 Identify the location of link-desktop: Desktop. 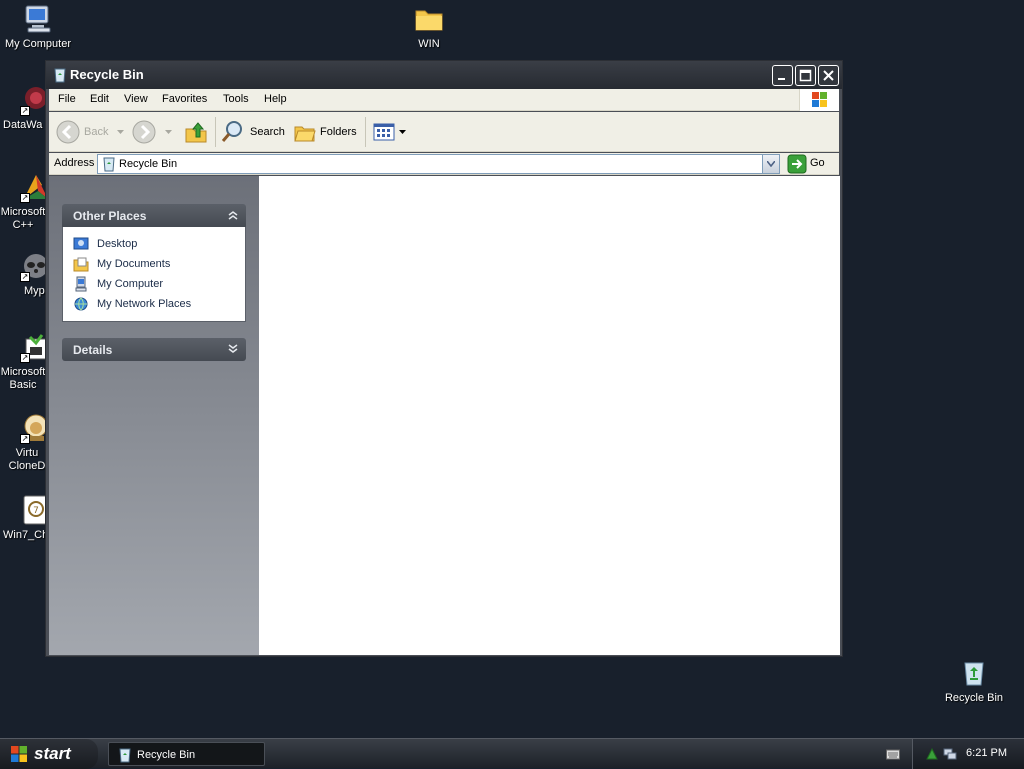
(159, 245).